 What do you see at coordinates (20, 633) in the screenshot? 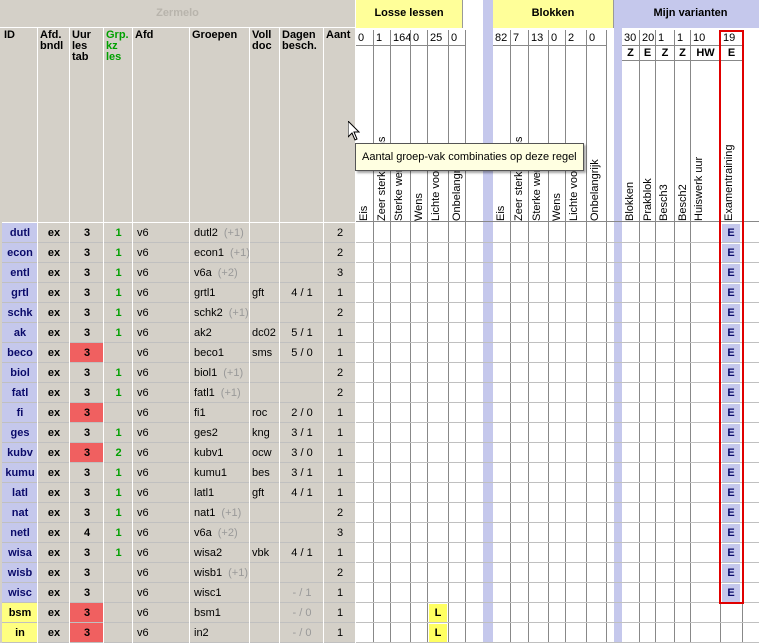
I see `row-id: in` at bounding box center [20, 633].